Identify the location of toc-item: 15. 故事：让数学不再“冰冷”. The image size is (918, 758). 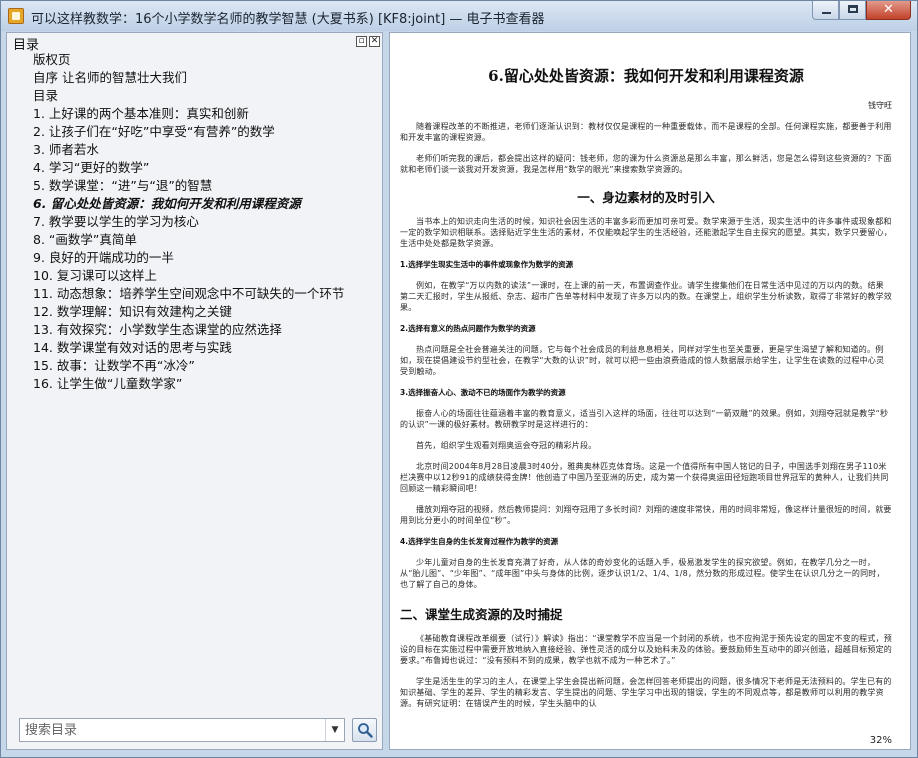
(194, 366).